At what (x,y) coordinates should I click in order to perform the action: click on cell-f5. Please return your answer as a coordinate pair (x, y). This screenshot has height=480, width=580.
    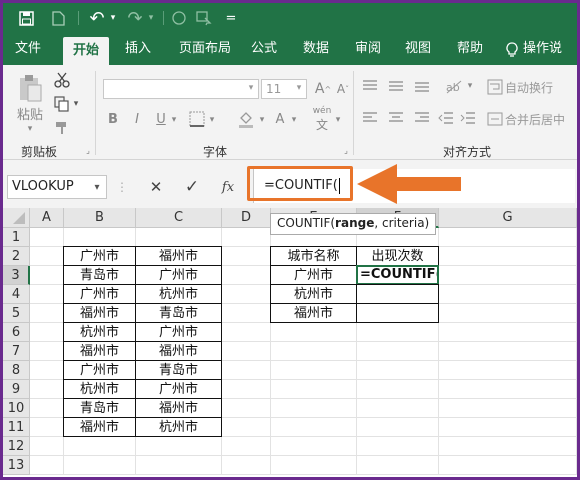
    Looking at the image, I should click on (397, 313).